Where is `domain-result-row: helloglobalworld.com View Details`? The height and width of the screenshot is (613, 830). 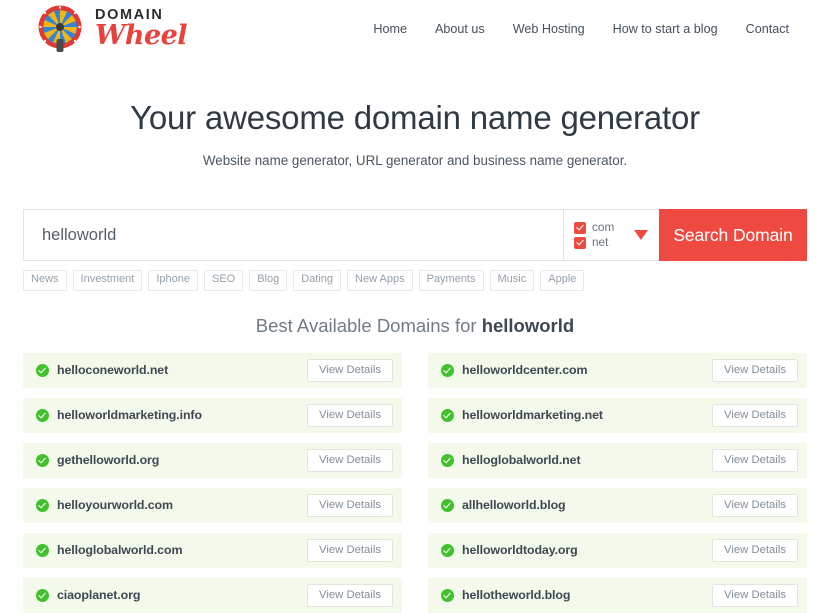
domain-result-row: helloglobalworld.com View Details is located at coordinates (212, 550).